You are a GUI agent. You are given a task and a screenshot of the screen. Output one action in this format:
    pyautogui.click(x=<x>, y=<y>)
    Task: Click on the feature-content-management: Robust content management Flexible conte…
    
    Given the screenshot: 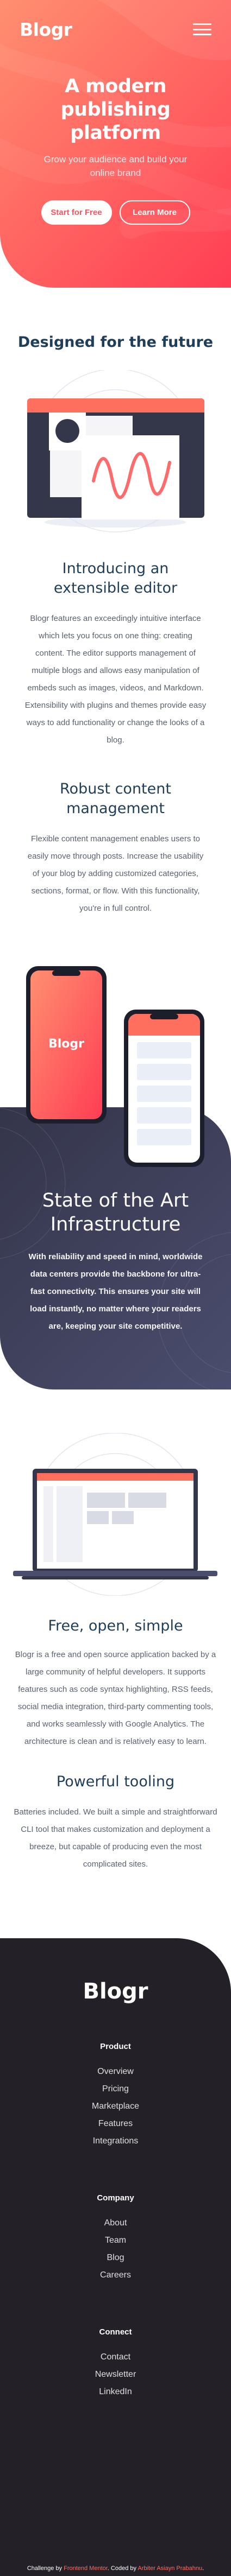 What is the action you would take?
    pyautogui.click(x=116, y=848)
    